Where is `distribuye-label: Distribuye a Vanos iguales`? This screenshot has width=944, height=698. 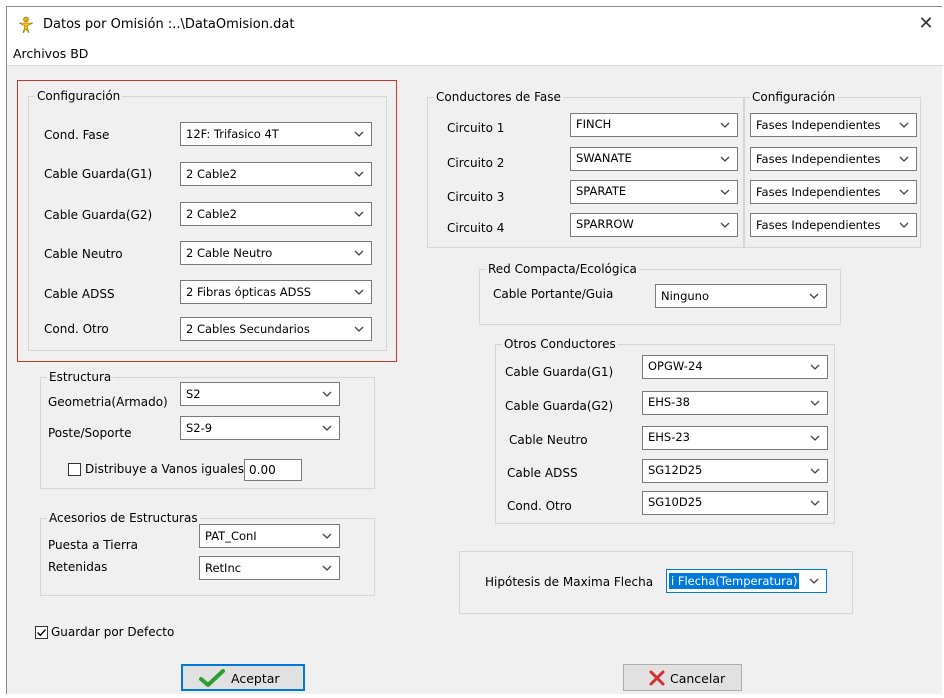 distribuye-label: Distribuye a Vanos iguales is located at coordinates (165, 469).